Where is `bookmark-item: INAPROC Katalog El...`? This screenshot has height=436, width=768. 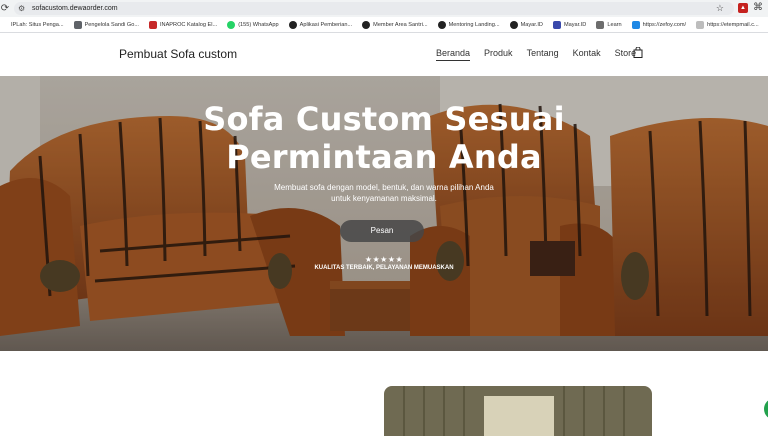
bookmark-item: INAPROC Katalog El... is located at coordinates (183, 24).